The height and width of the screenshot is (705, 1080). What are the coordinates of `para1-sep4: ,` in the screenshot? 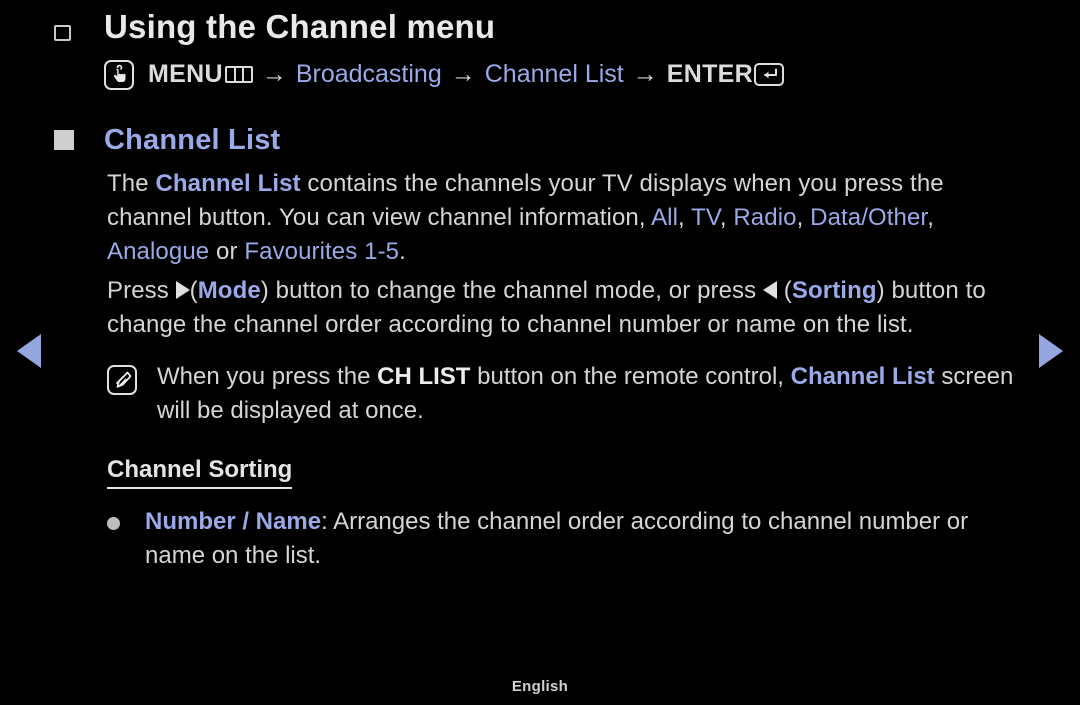 It's located at (930, 217).